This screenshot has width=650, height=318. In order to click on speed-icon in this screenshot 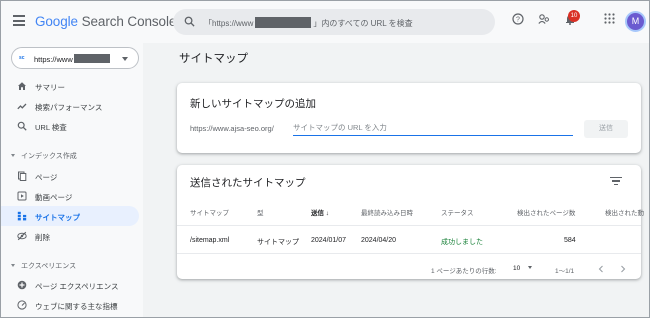, I will do `click(22, 305)`.